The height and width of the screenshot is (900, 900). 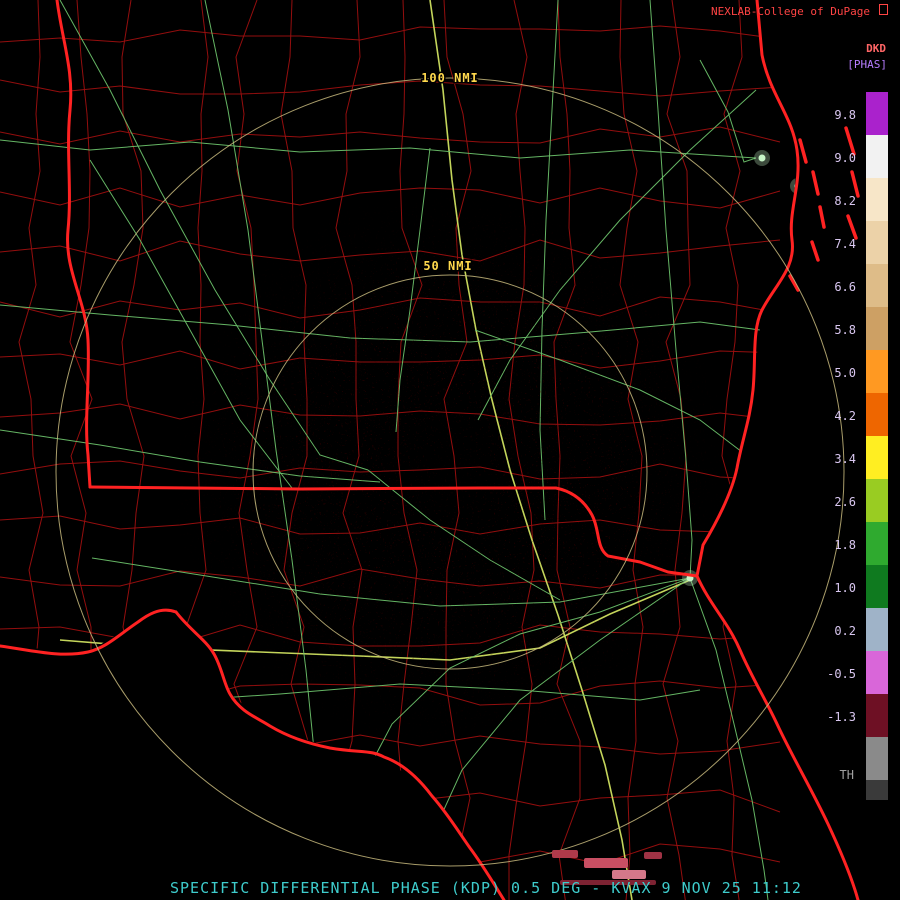 I want to click on product-code: DKD, so click(x=876, y=48).